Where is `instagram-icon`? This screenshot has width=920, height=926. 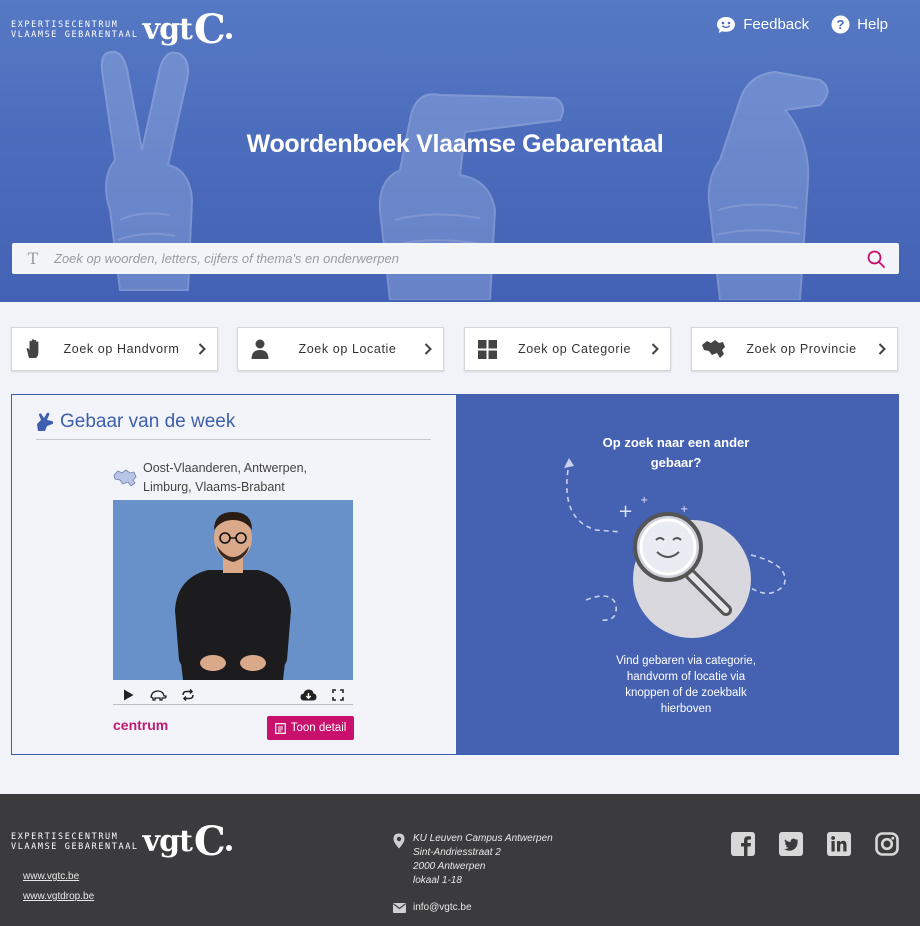
instagram-icon is located at coordinates (887, 844).